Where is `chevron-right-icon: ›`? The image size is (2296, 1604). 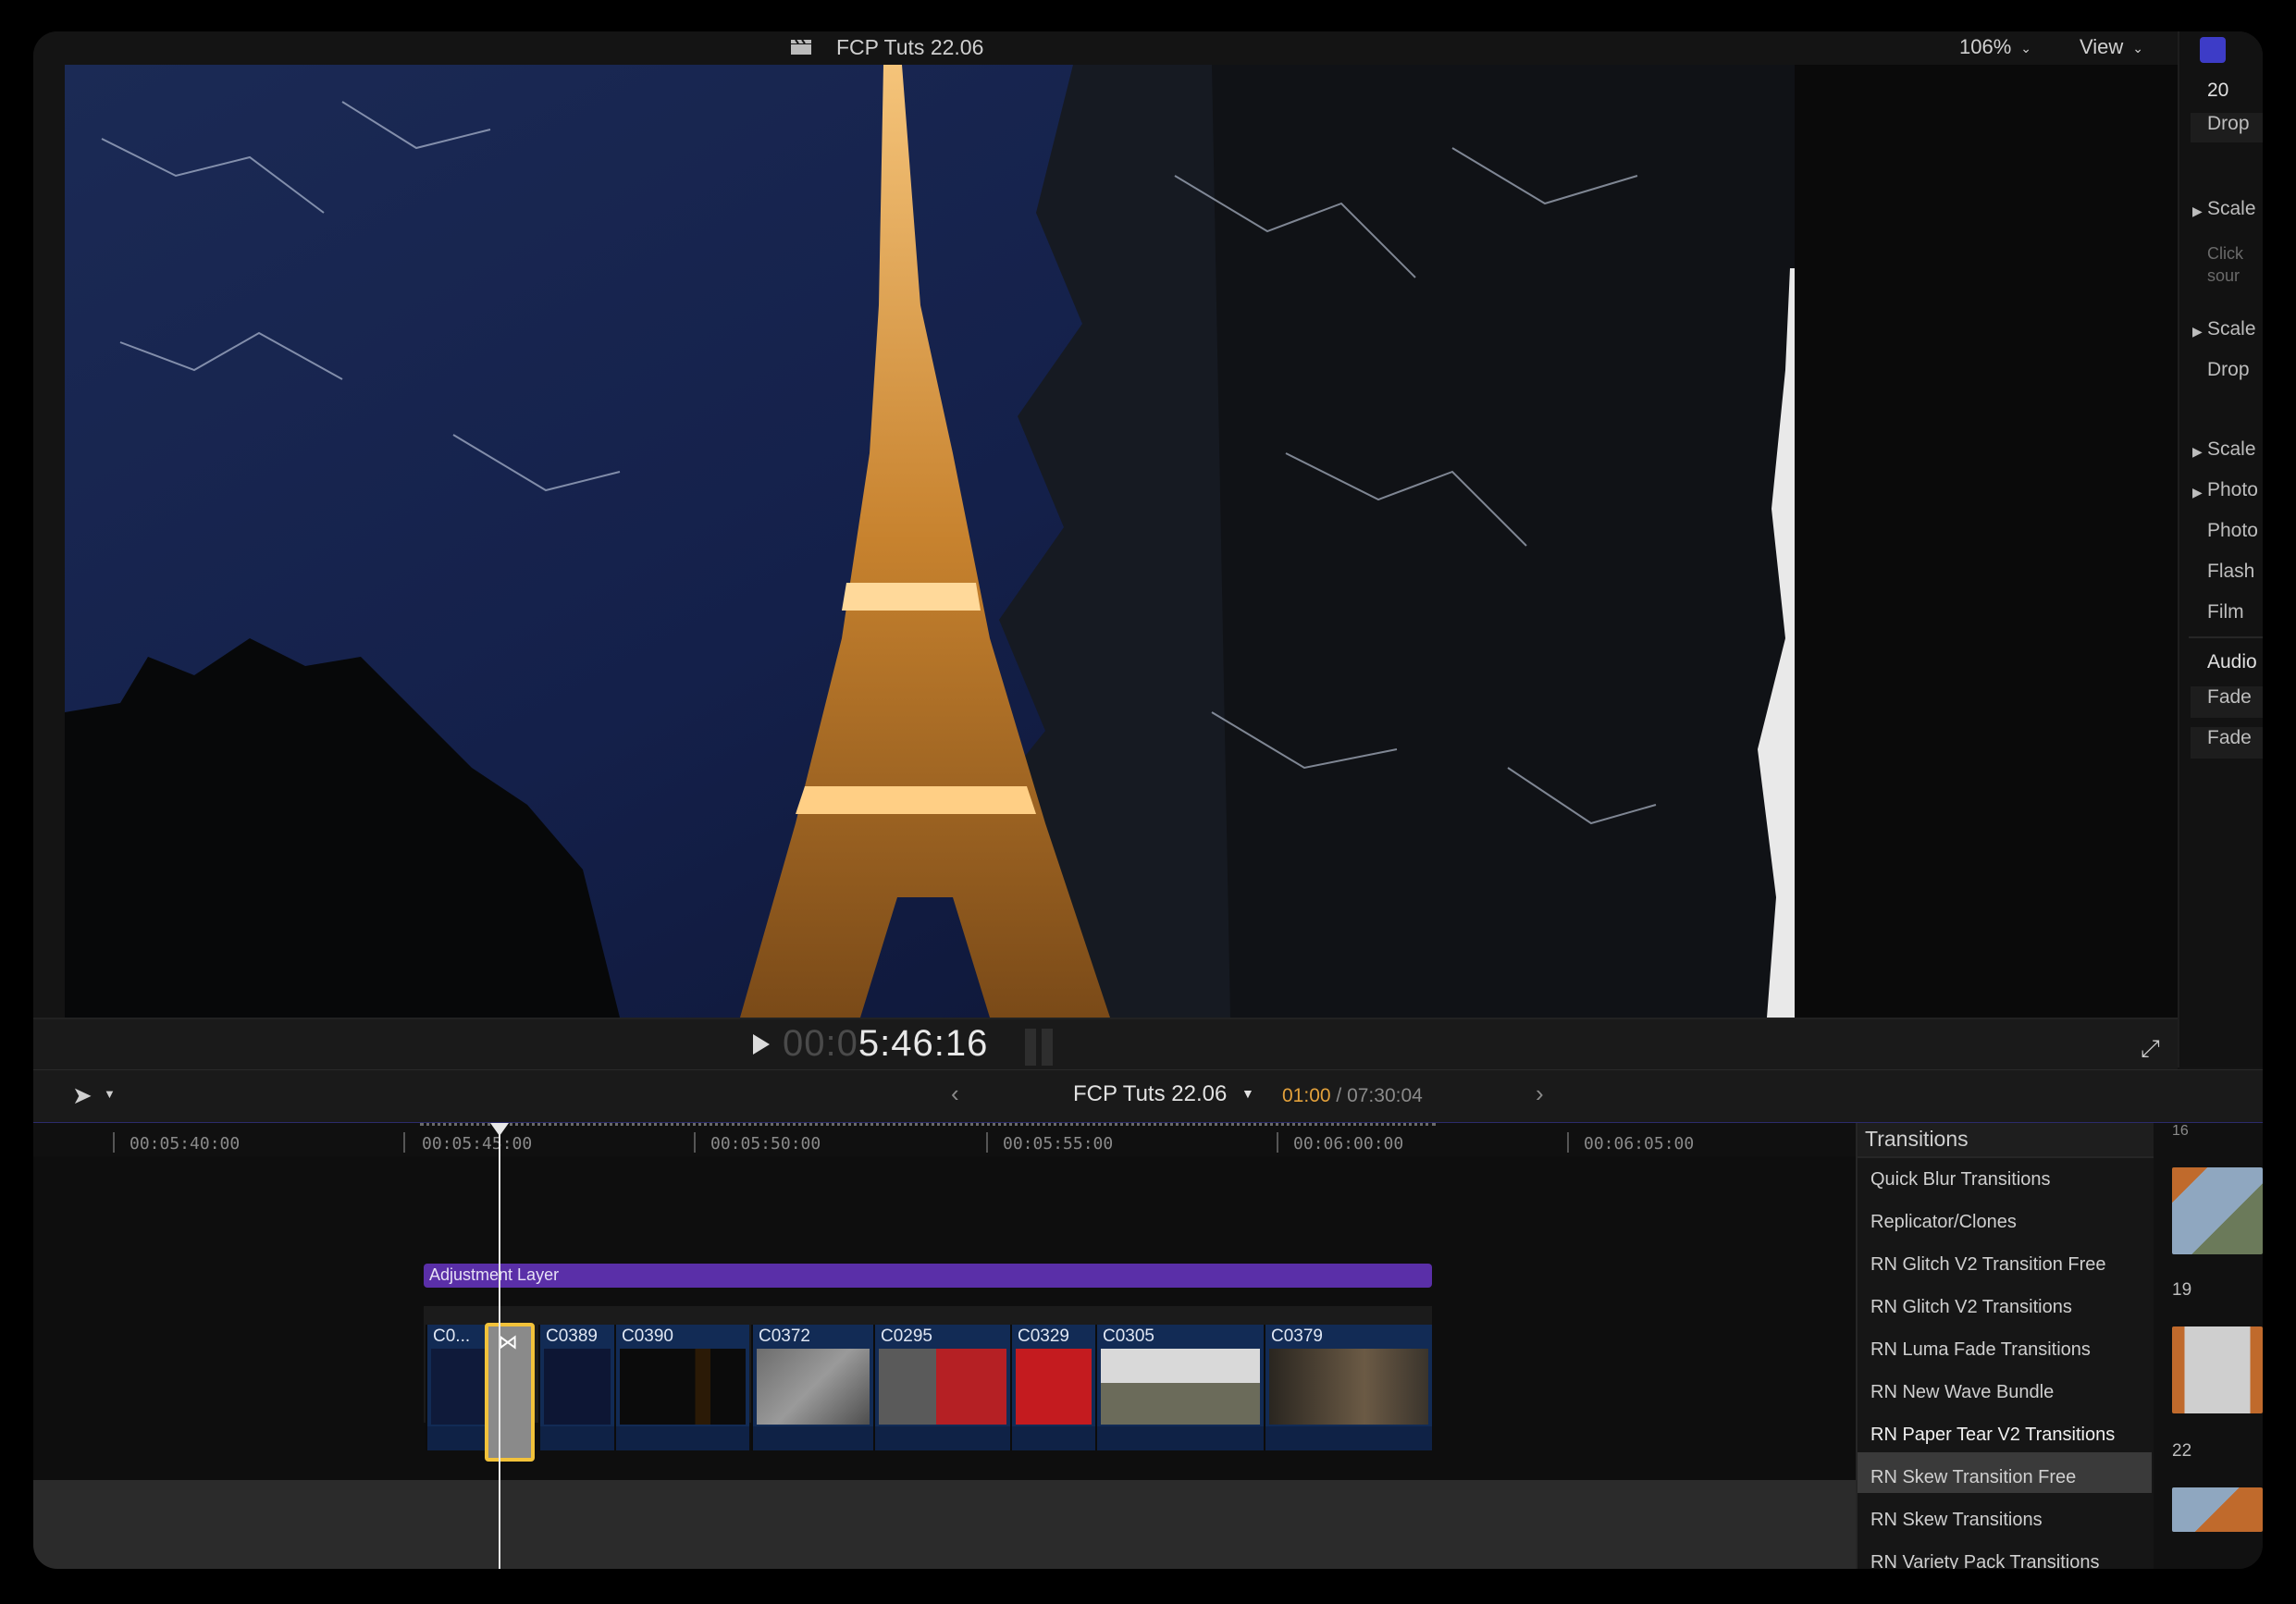 chevron-right-icon: › is located at coordinates (1540, 1094).